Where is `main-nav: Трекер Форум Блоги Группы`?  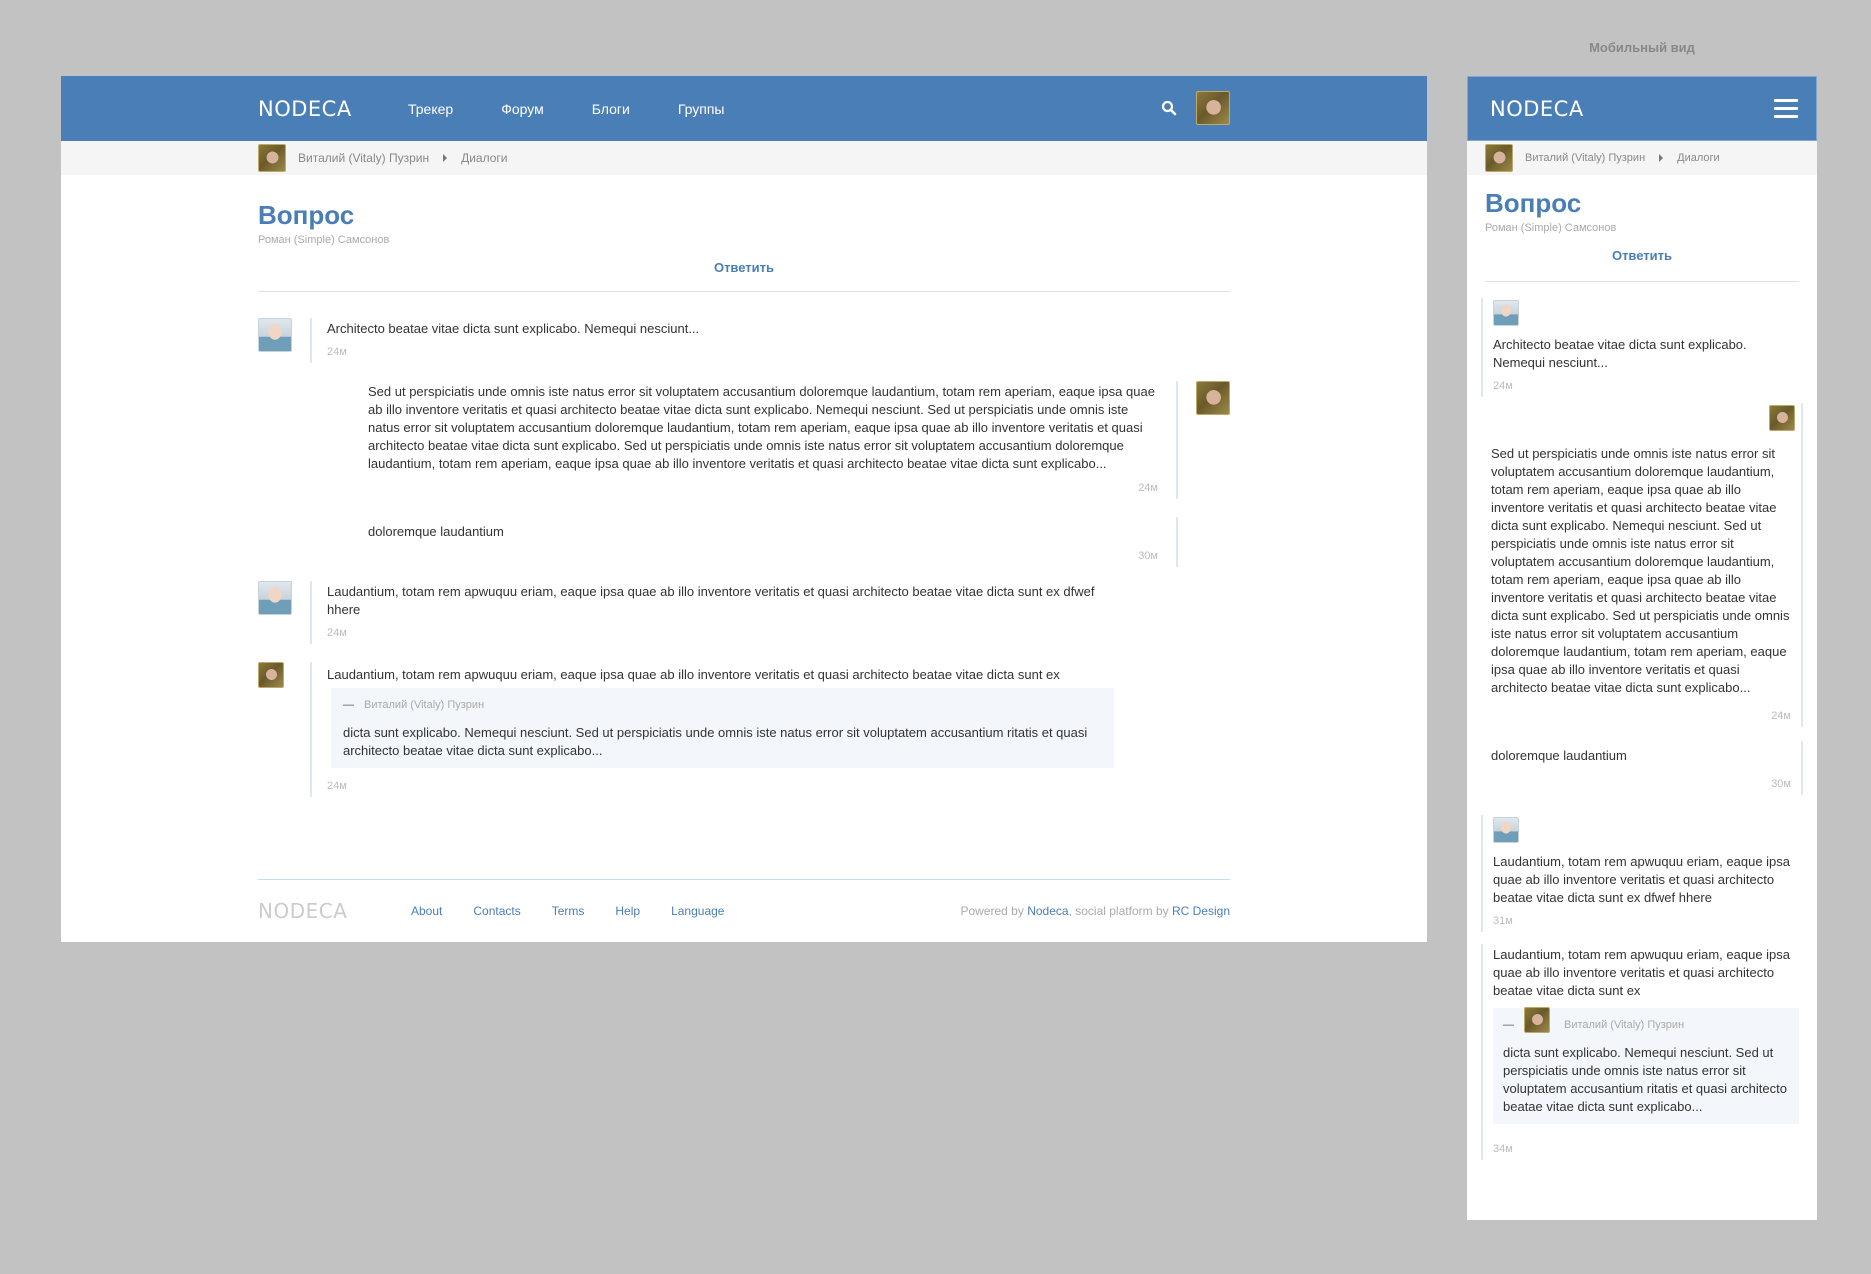
main-nav: Трекер Форум Блоги Группы is located at coordinates (590, 109).